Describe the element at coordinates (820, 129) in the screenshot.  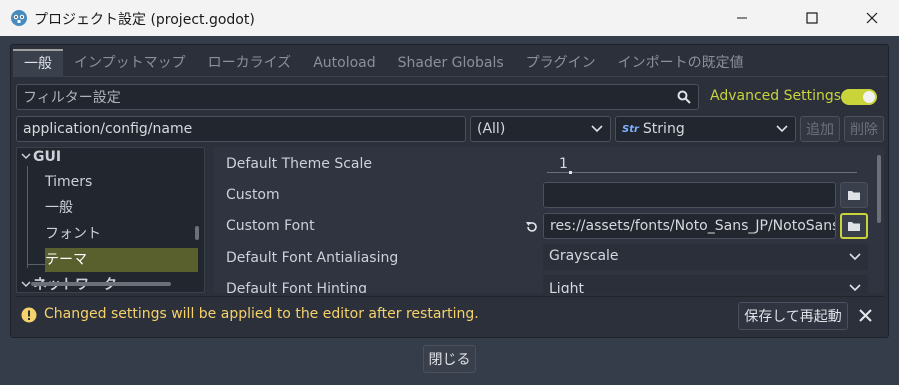
I see `add-property-button: 追加` at that location.